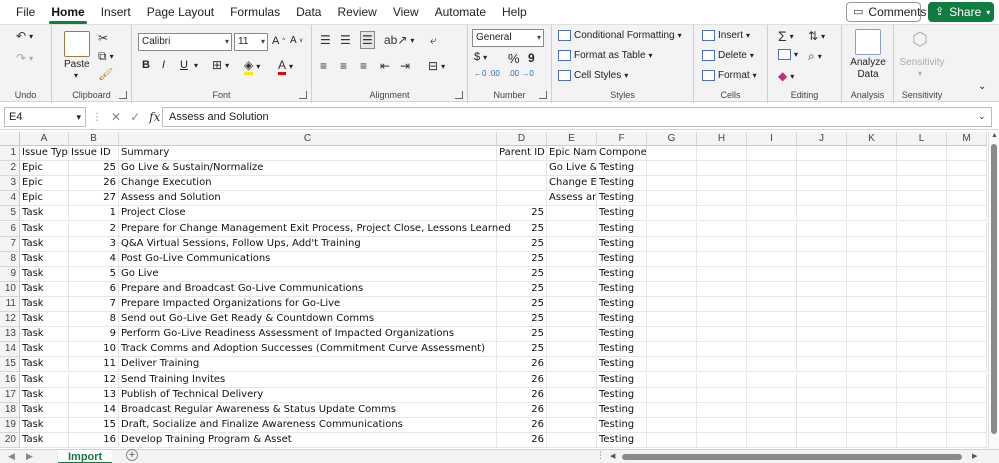  Describe the element at coordinates (522, 335) in the screenshot. I see `cell-d13: 25` at that location.